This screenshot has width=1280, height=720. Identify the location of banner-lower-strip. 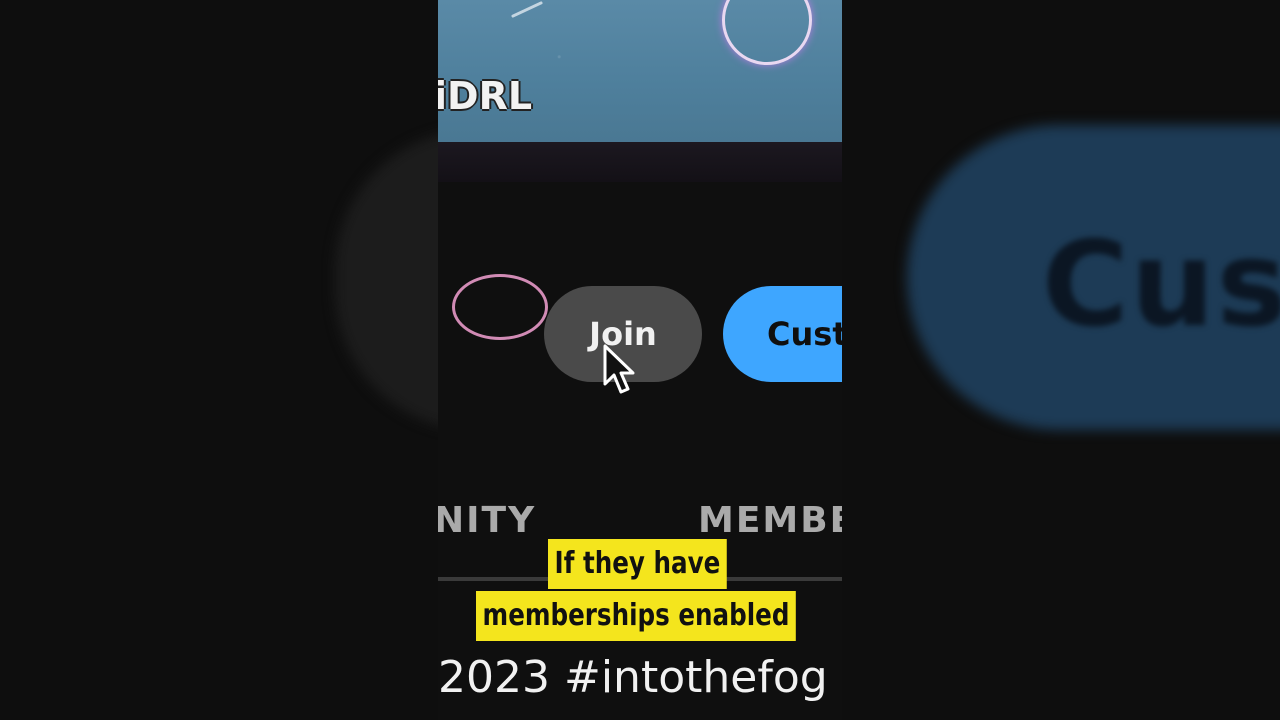
(640, 241).